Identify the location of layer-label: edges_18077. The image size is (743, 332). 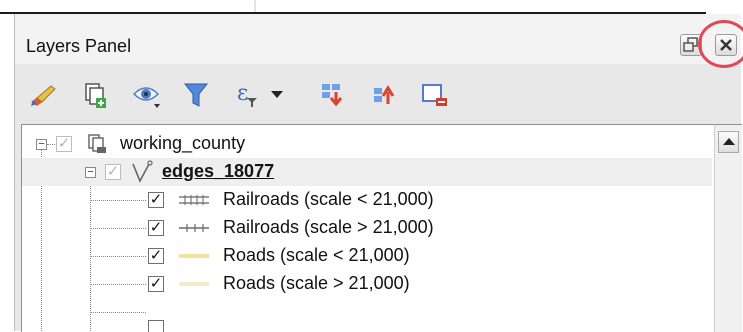
(218, 171).